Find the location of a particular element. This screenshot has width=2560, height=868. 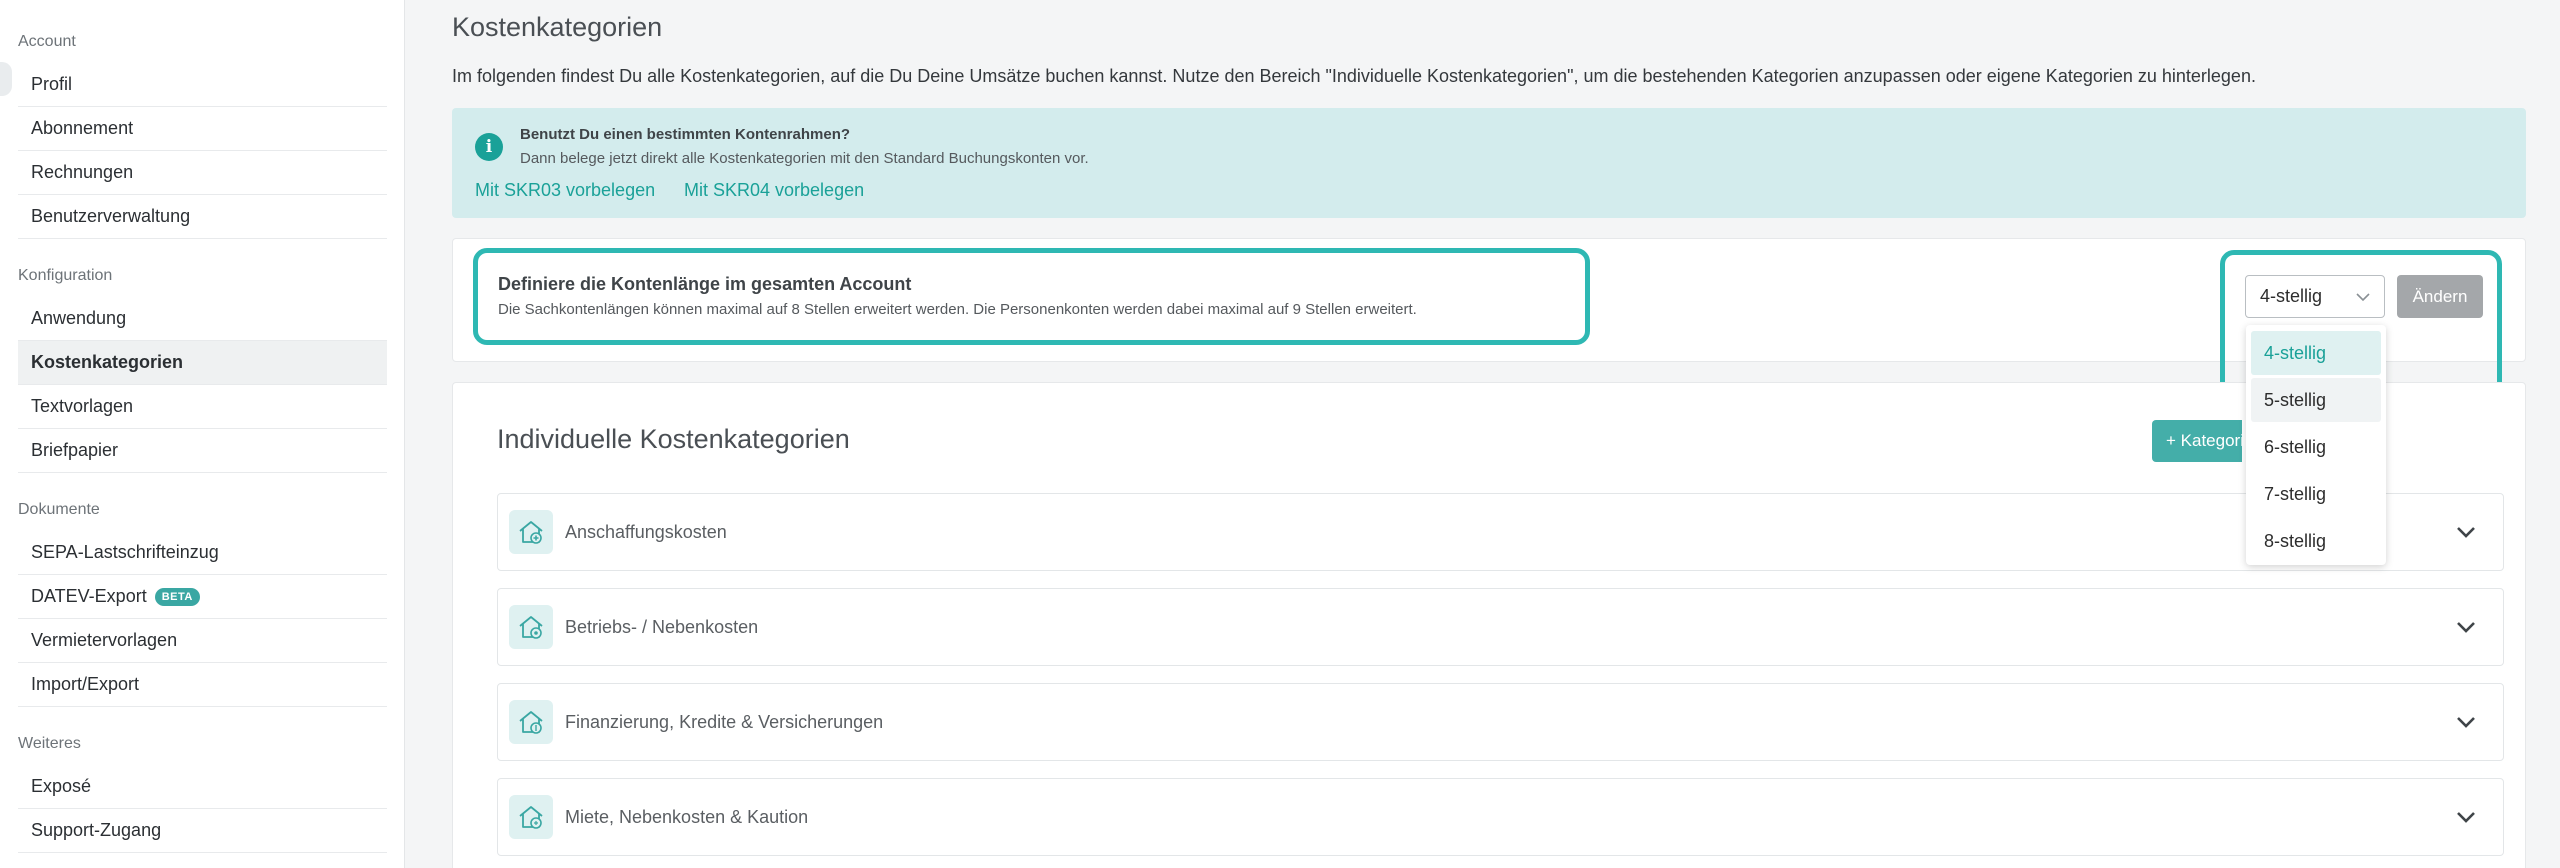

add-kategorie-button: + Kategorie is located at coordinates (2197, 441).